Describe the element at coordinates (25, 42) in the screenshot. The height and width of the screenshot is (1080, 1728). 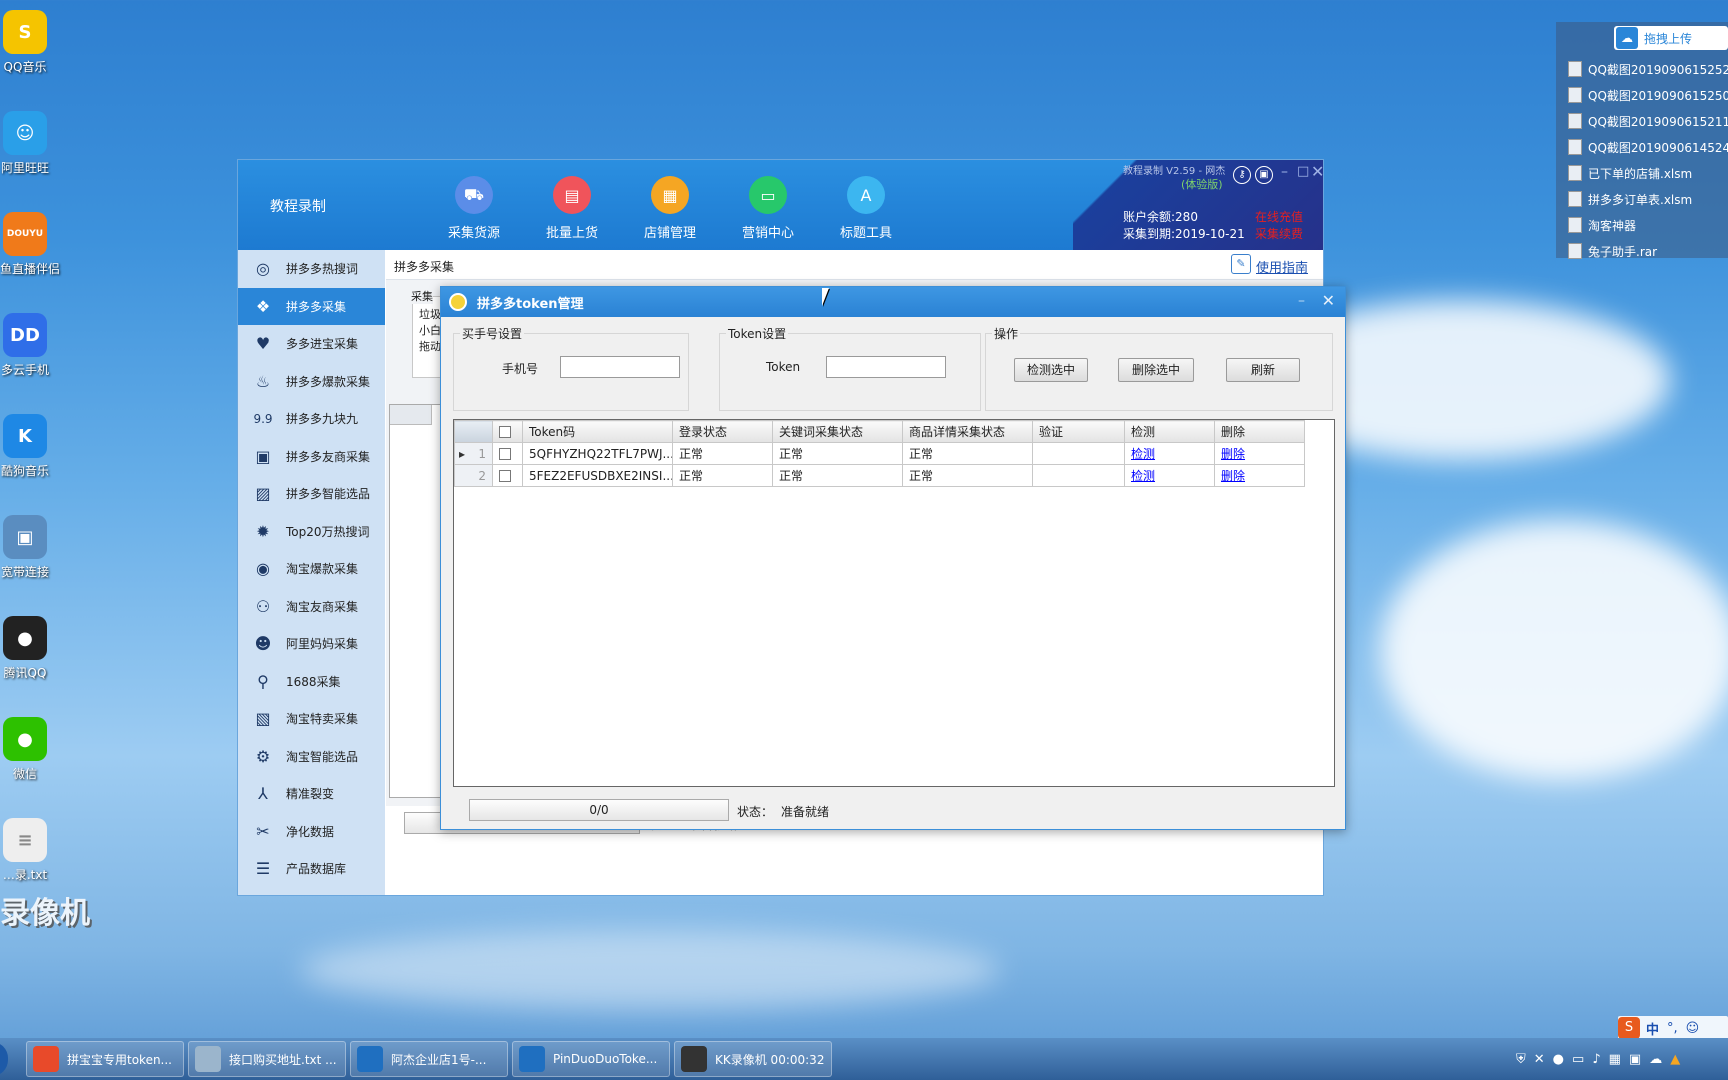
I see `desktop-icon: S QQ音乐` at that location.